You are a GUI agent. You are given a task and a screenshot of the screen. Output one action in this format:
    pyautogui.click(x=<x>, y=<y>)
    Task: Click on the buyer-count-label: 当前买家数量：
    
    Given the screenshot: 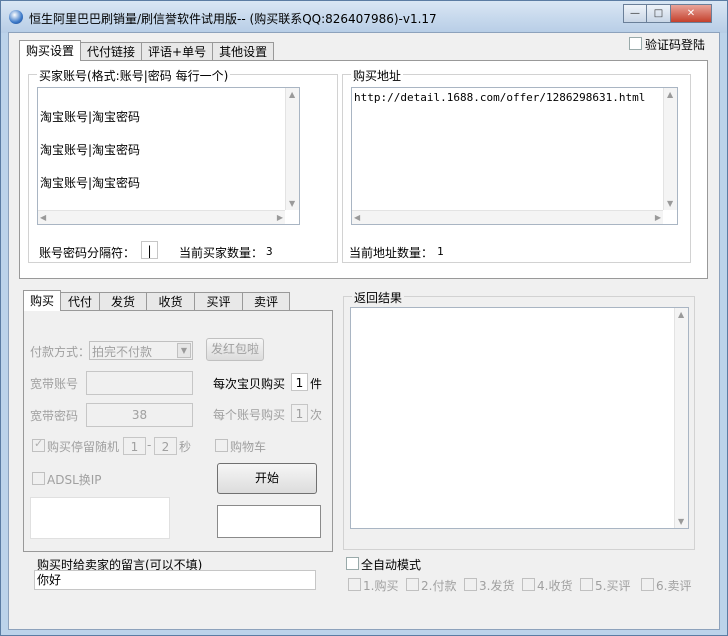 What is the action you would take?
    pyautogui.click(x=221, y=253)
    